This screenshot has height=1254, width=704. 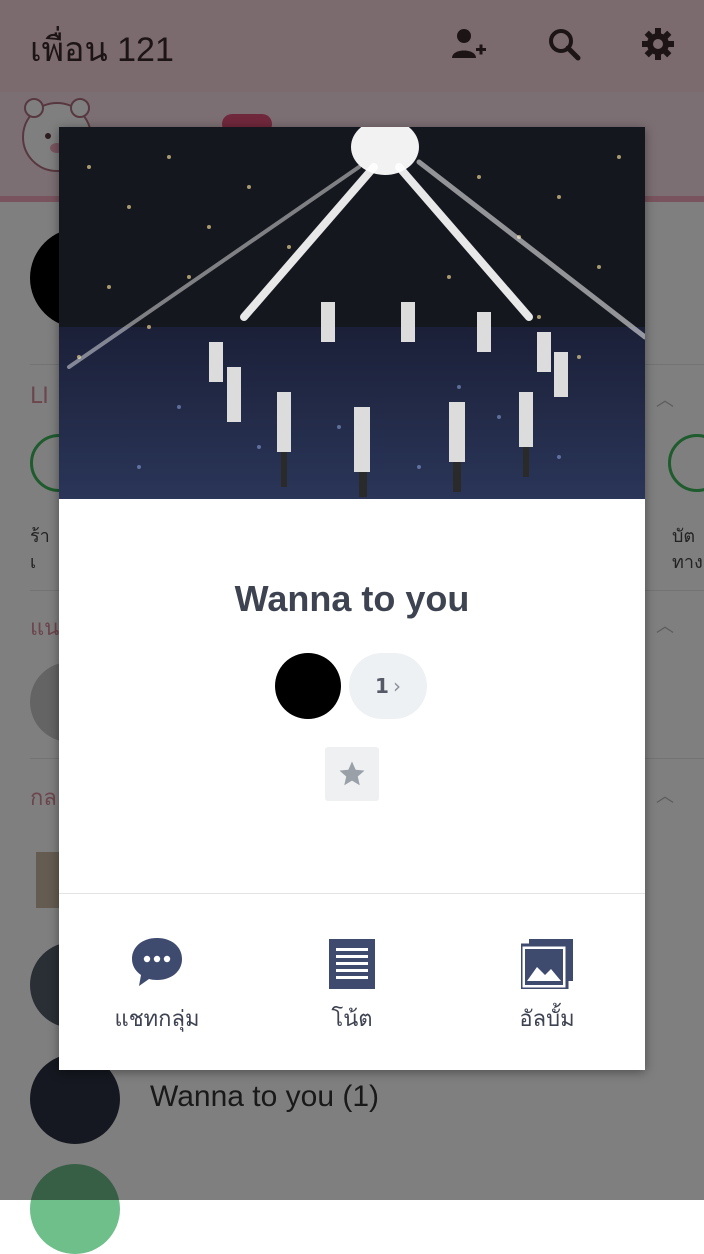 I want to click on album-icon, so click(x=547, y=964).